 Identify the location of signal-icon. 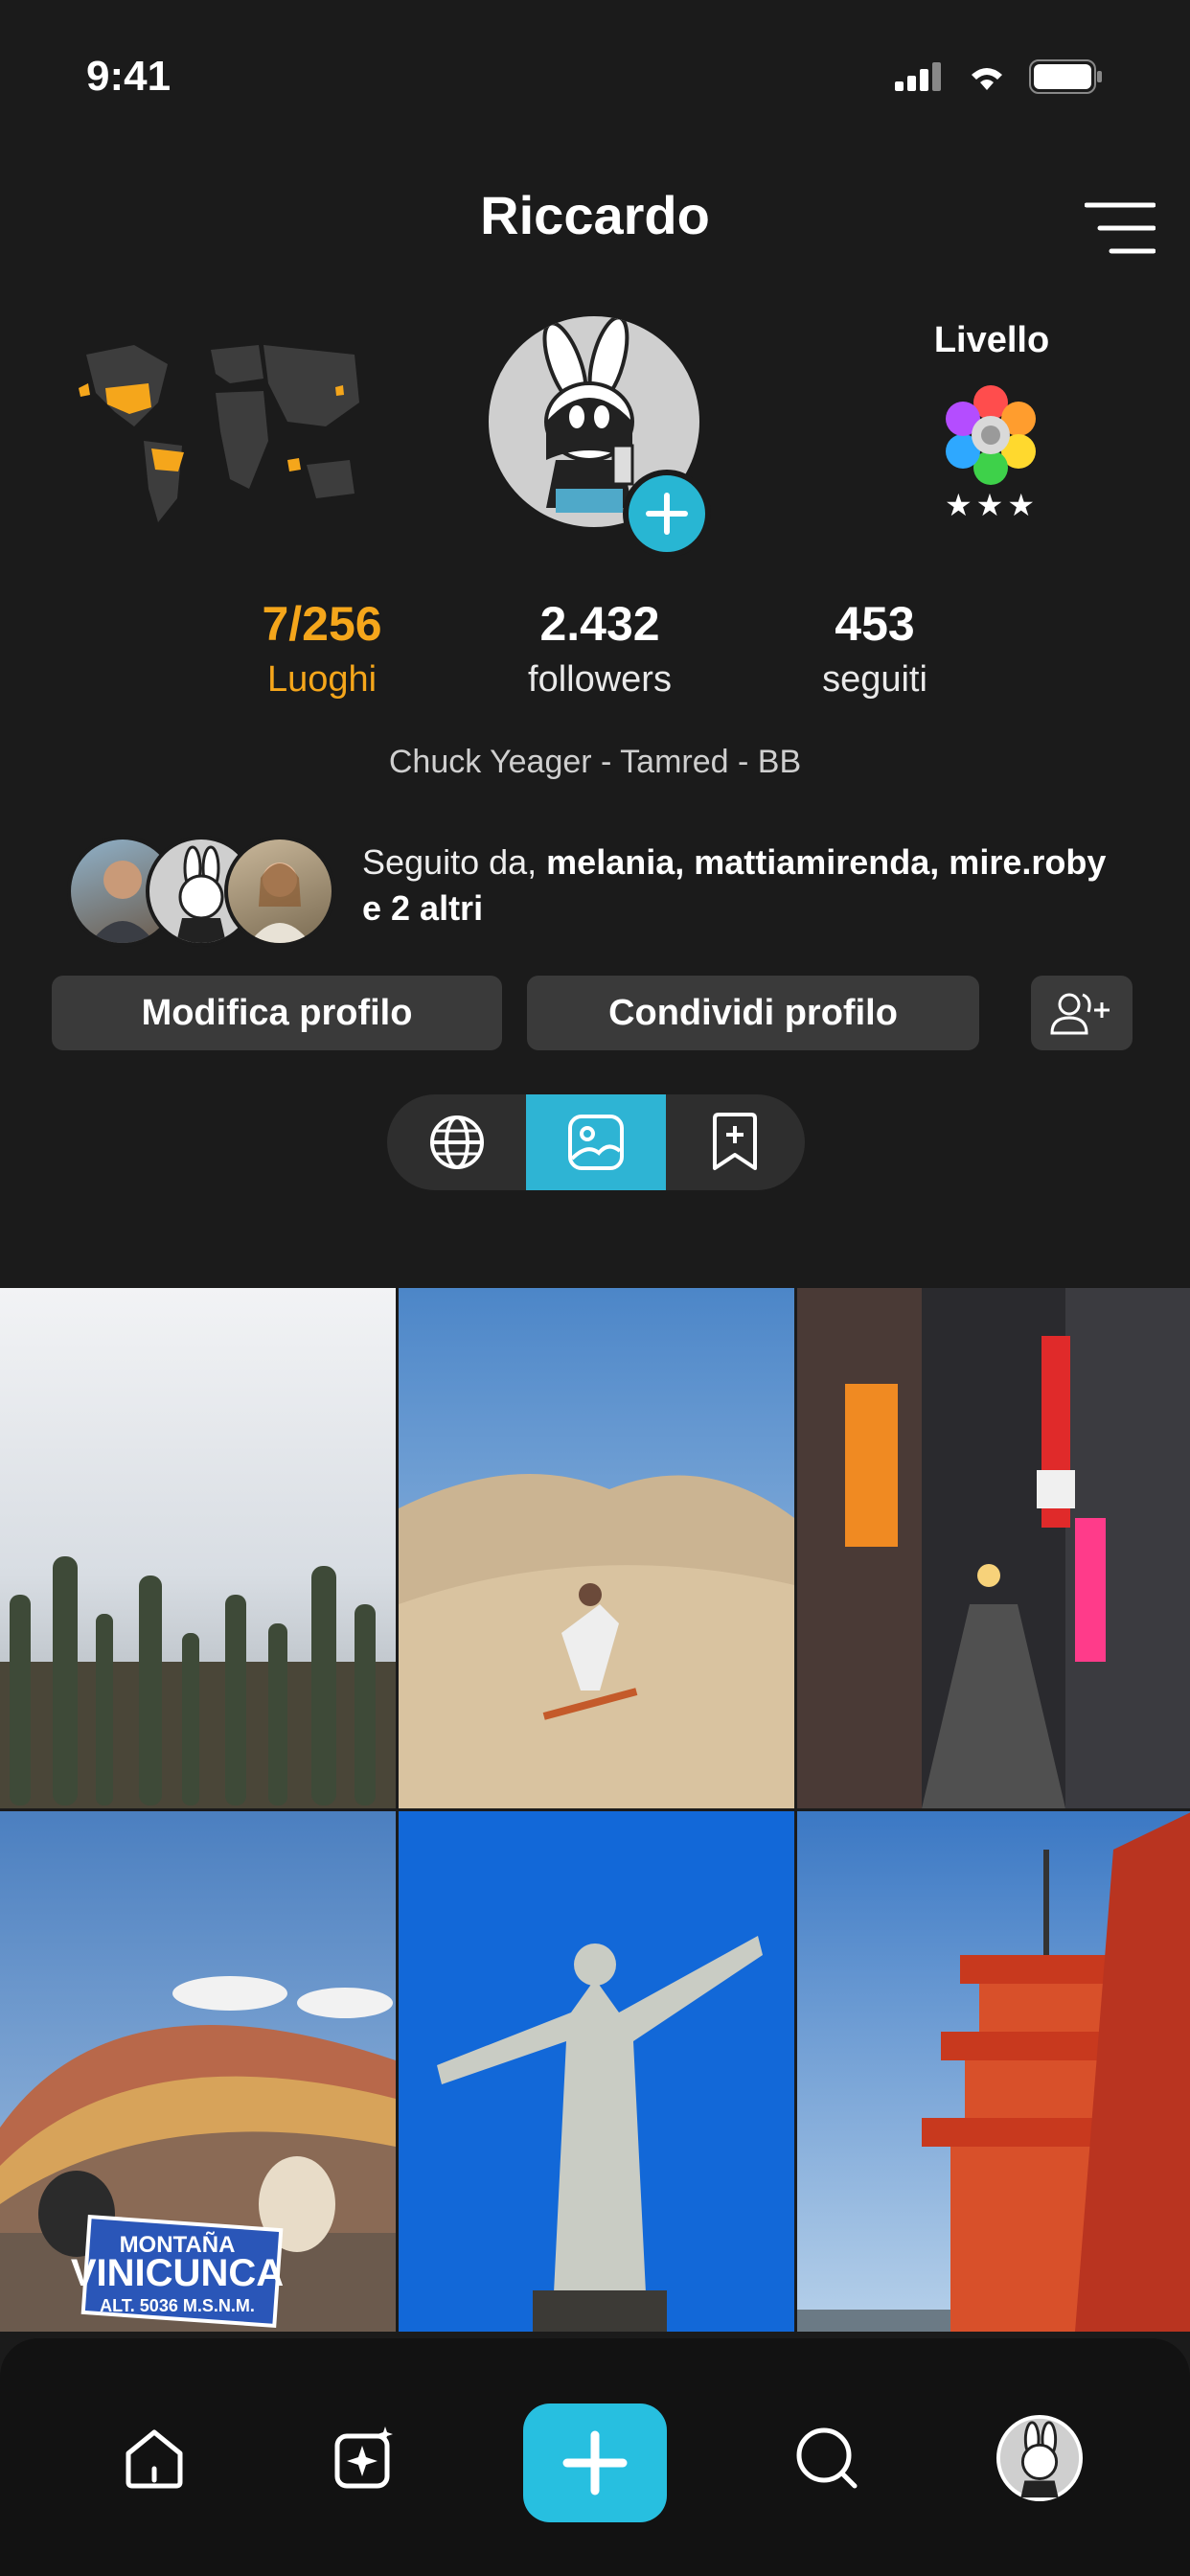
(918, 76).